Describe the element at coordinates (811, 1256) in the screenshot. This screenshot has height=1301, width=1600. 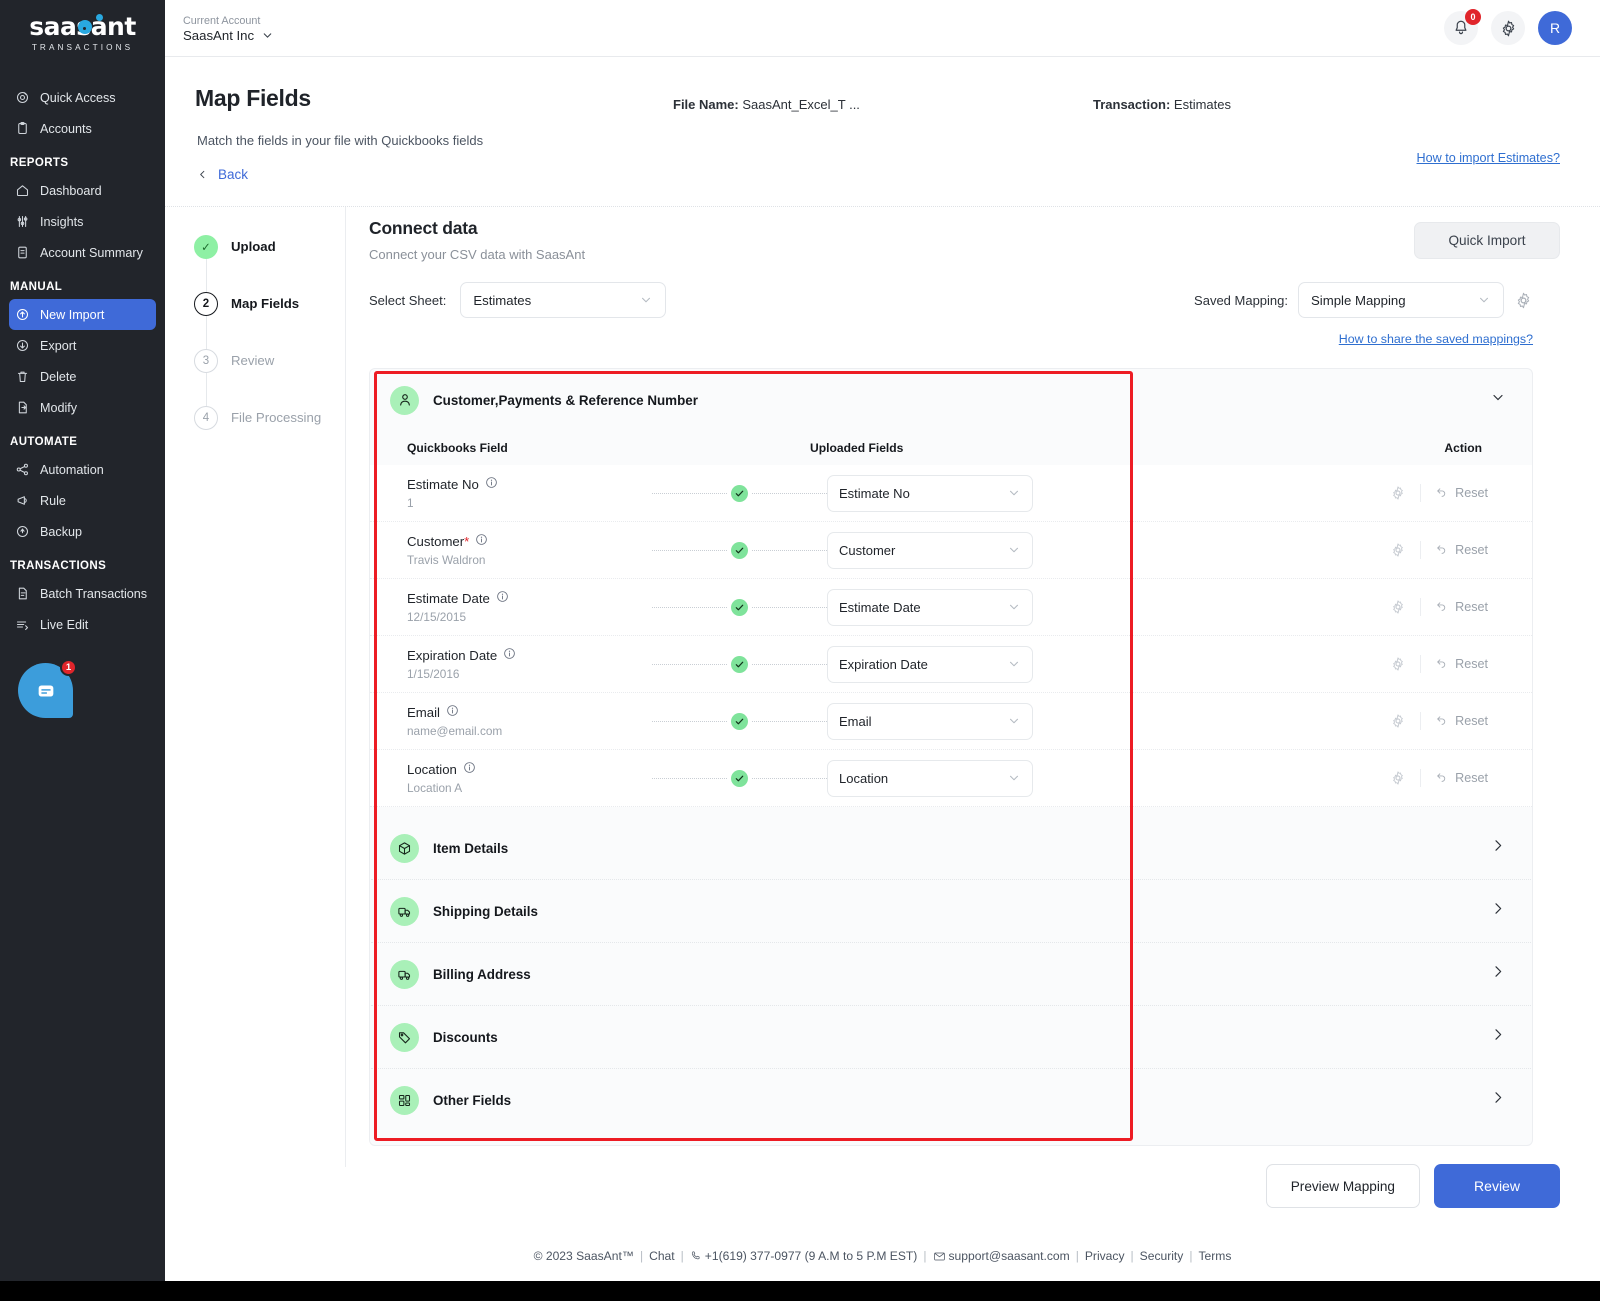
I see `footer-phone: +1(619) 377-0977 (9 A.M to 5 P.M EST)` at that location.